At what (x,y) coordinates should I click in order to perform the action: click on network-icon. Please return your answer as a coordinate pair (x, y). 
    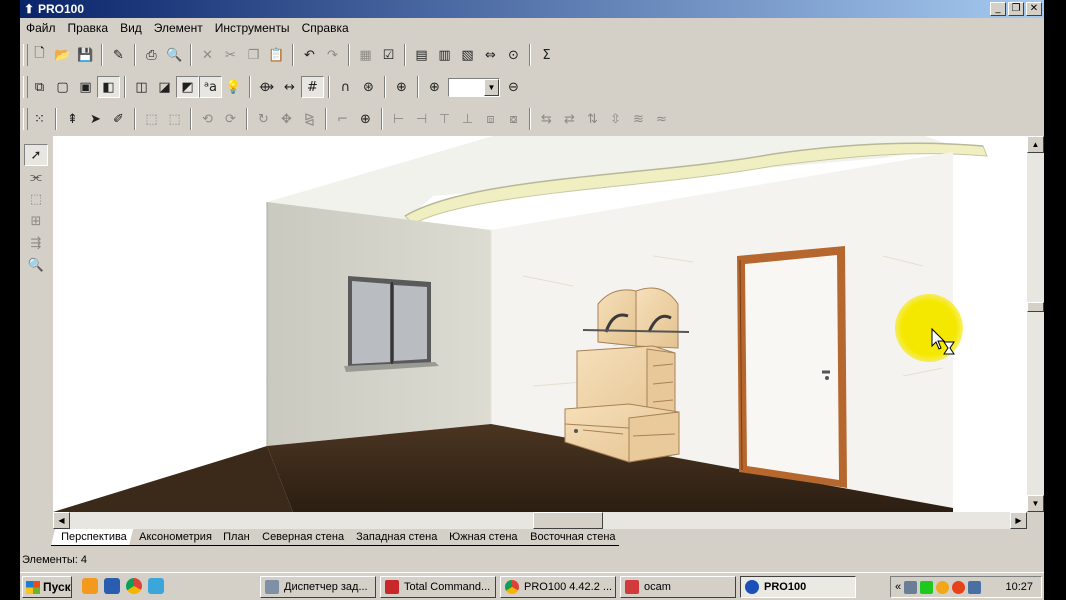
    Looking at the image, I should click on (911, 587).